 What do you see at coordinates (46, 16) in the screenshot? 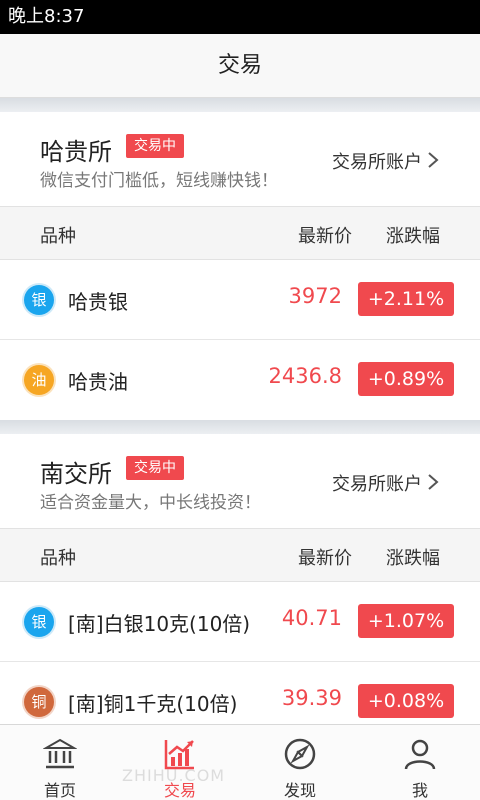
I see `status-time: 晚上8:37` at bounding box center [46, 16].